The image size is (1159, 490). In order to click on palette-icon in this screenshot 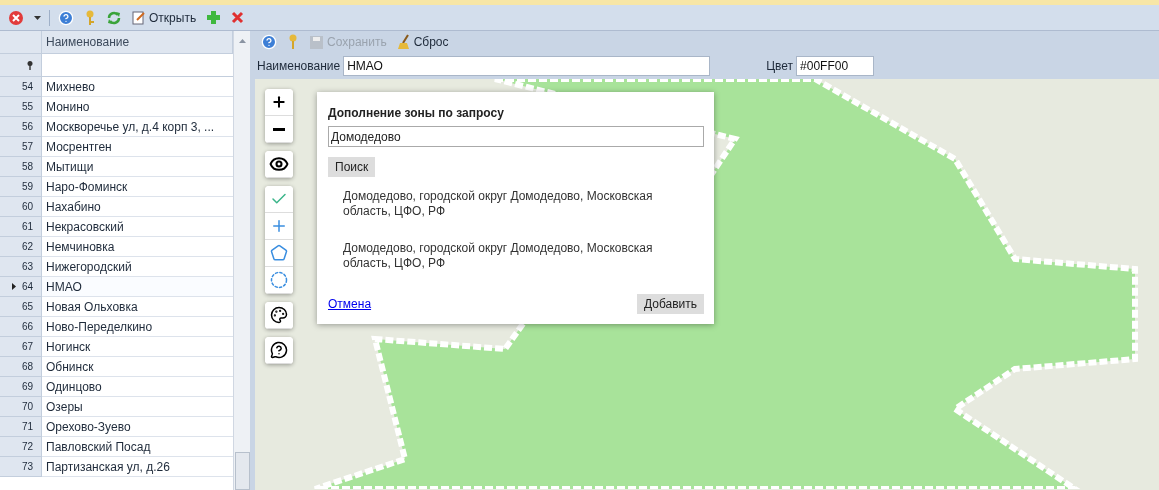, I will do `click(279, 315)`.